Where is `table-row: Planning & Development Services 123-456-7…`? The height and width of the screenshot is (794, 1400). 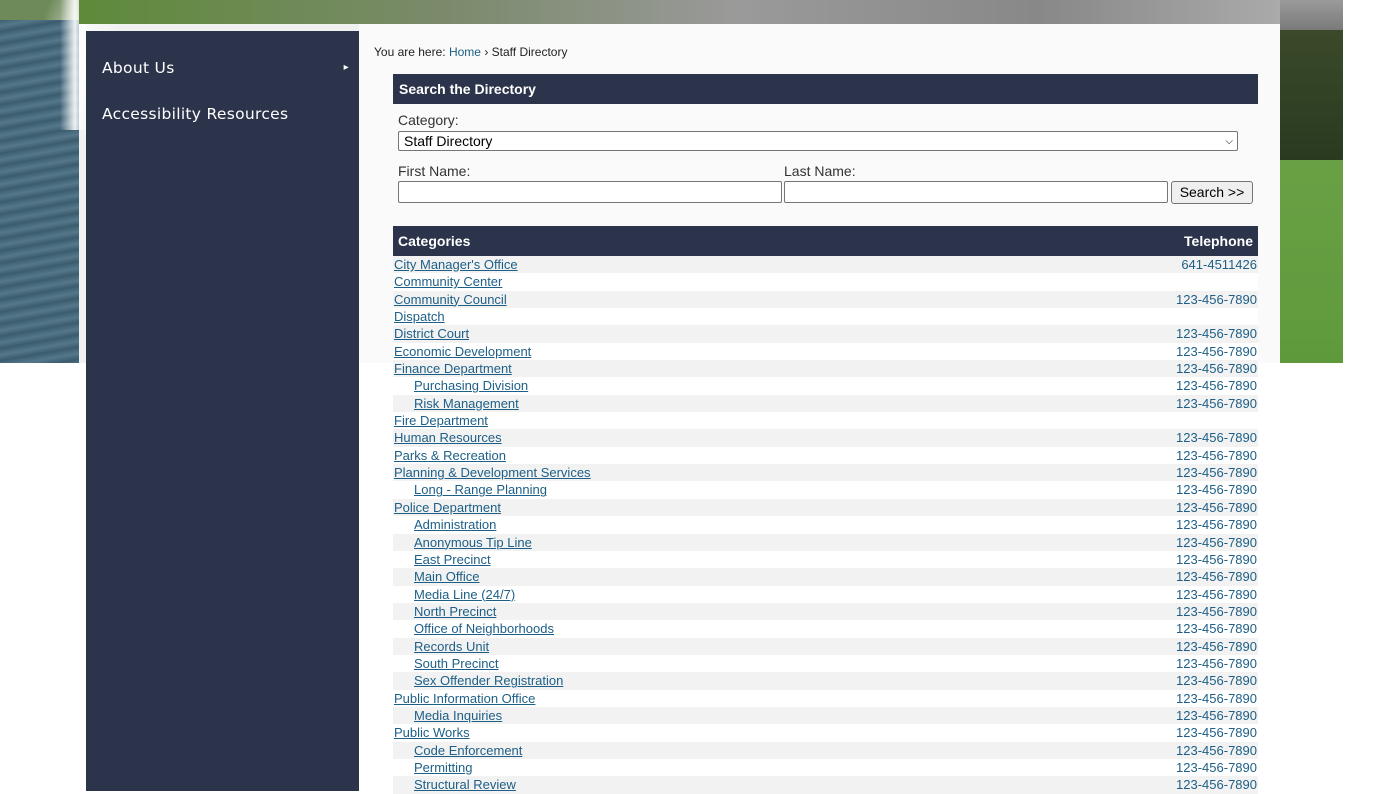 table-row: Planning & Development Services 123-456-7… is located at coordinates (825, 473).